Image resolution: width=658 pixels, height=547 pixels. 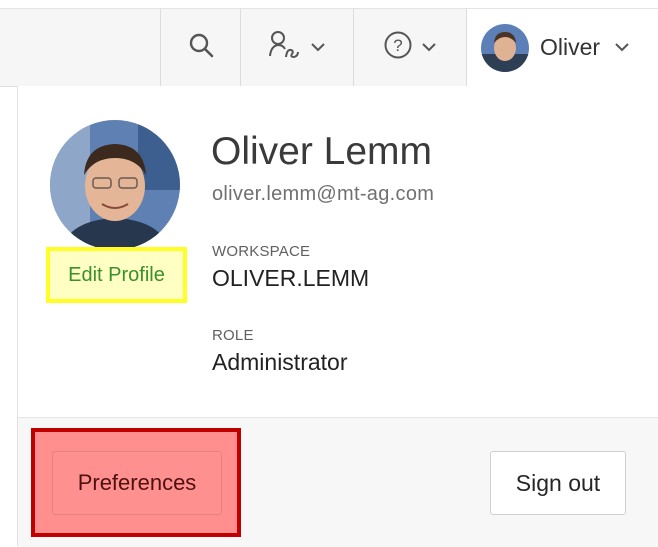 I want to click on admin-menu-button, so click(x=296, y=47).